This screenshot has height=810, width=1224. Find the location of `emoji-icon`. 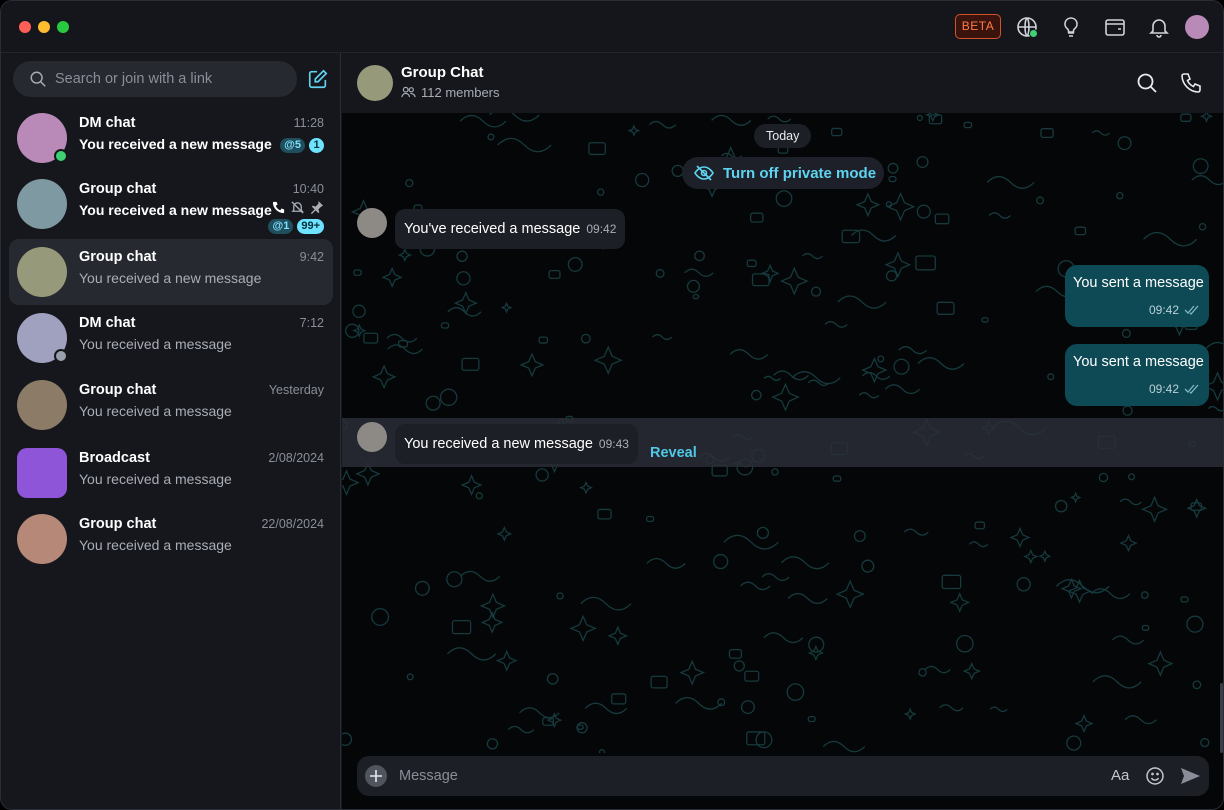

emoji-icon is located at coordinates (1155, 776).